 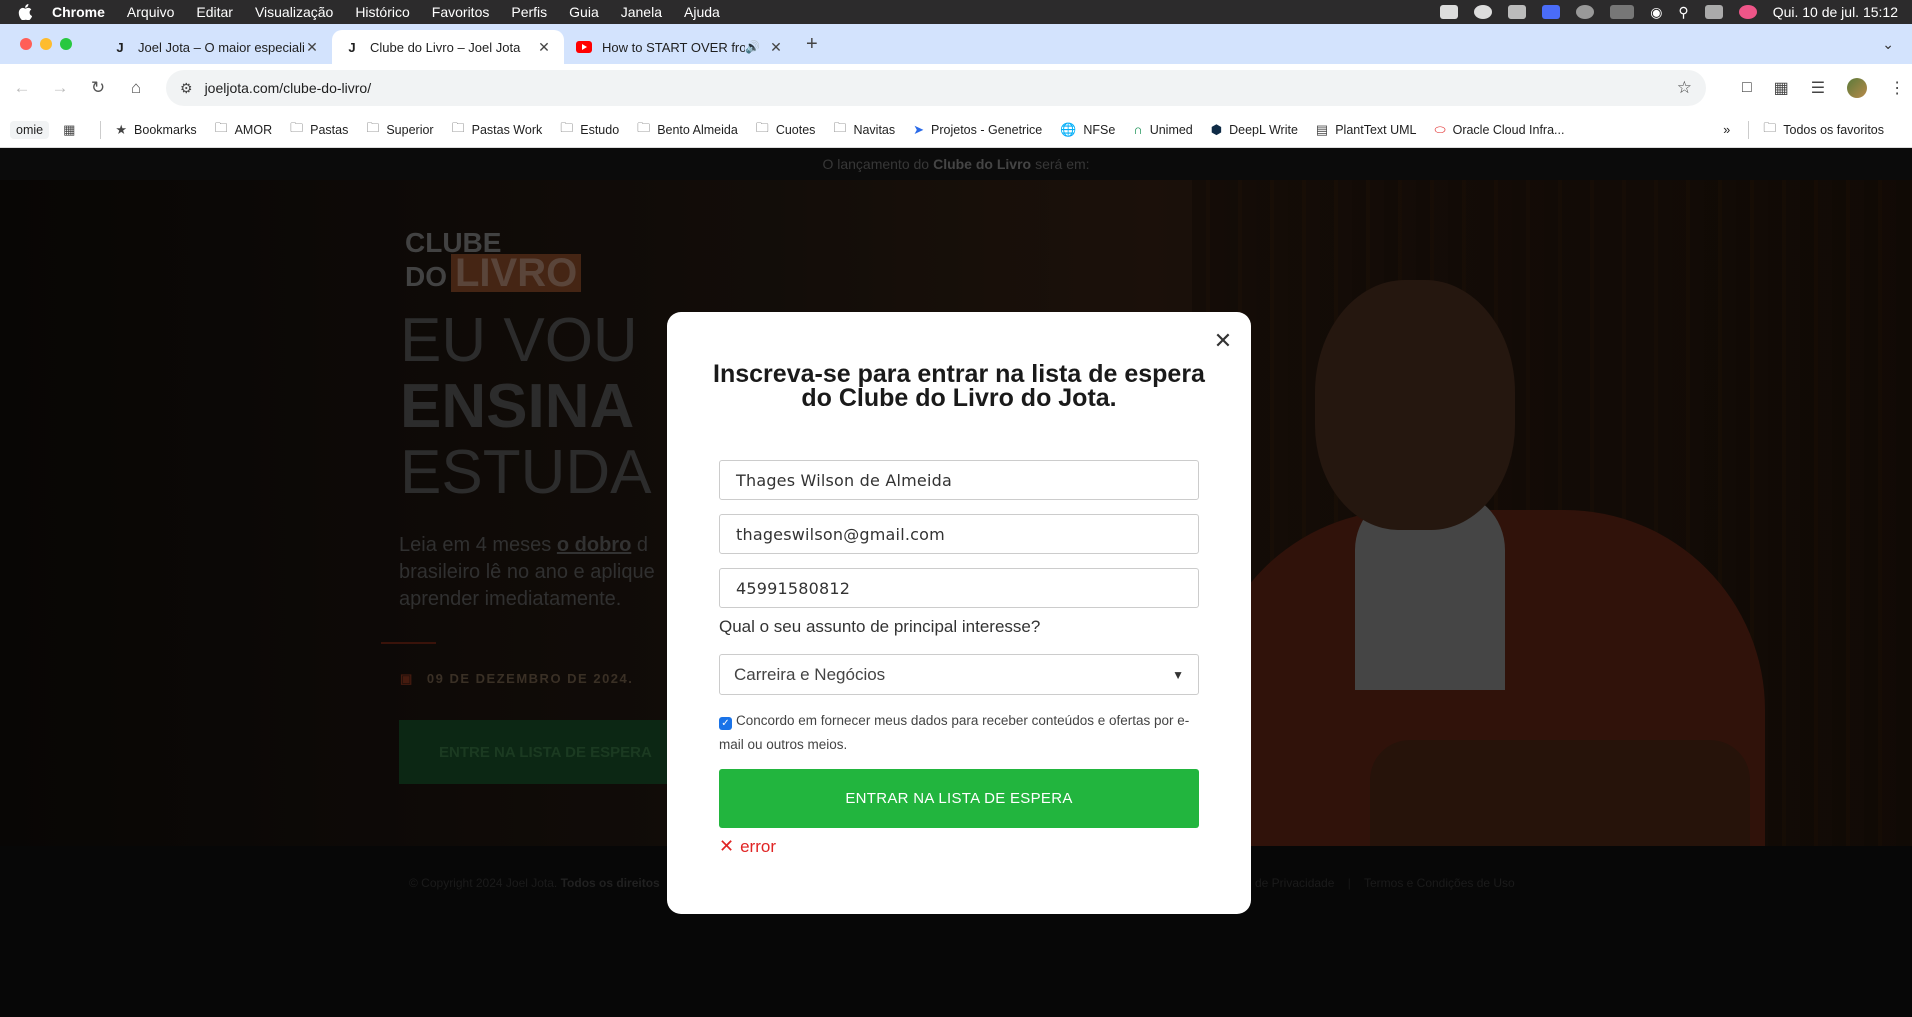 What do you see at coordinates (594, 545) in the screenshot?
I see `subtitle-bold-text: o dobro` at bounding box center [594, 545].